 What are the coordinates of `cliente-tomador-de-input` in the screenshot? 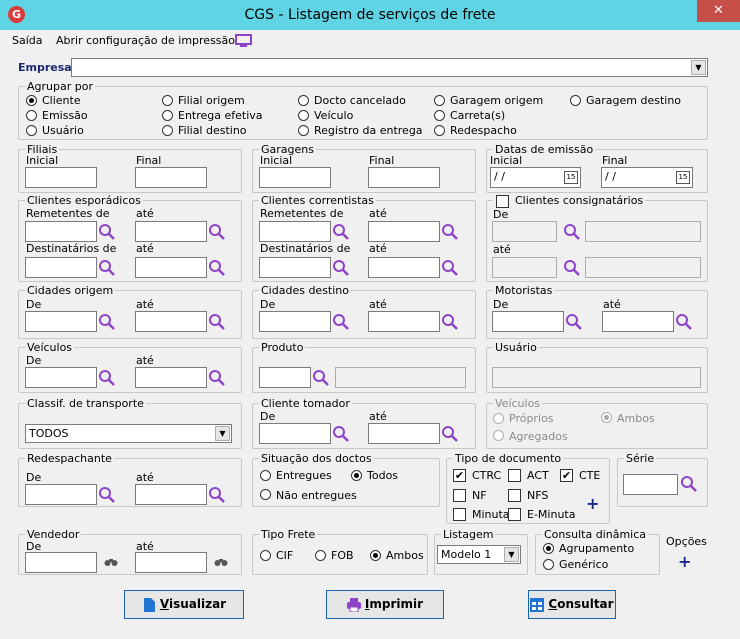 It's located at (295, 433).